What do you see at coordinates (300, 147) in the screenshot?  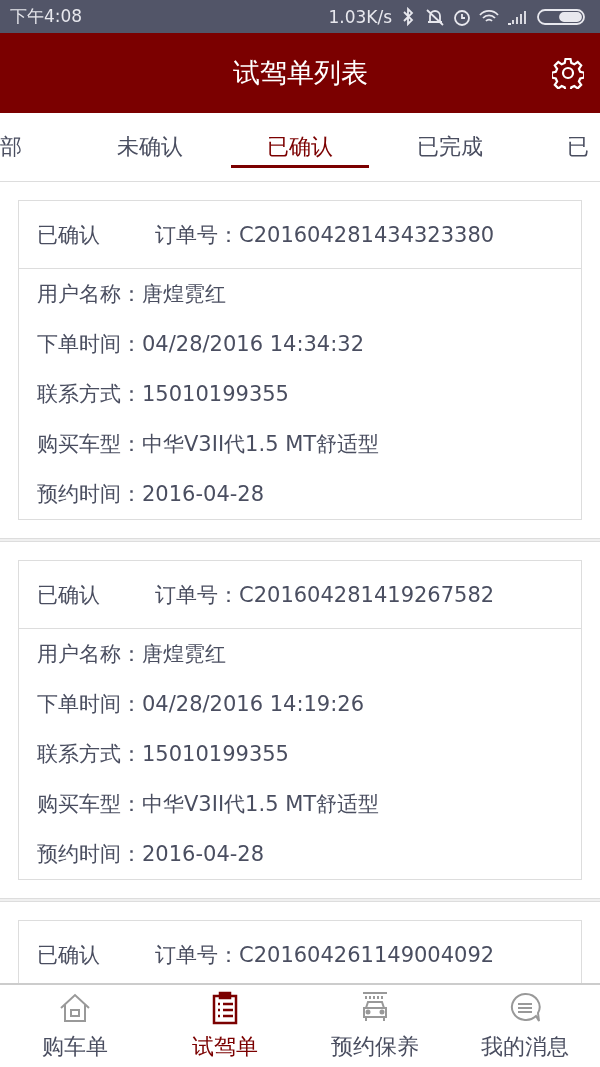 I see `tab: 已确认` at bounding box center [300, 147].